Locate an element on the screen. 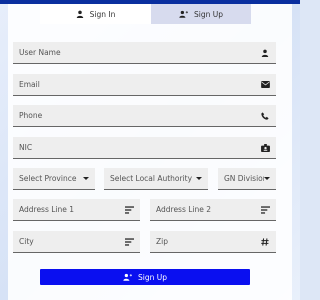 The image size is (320, 300). zip-field: Zip is located at coordinates (213, 242).